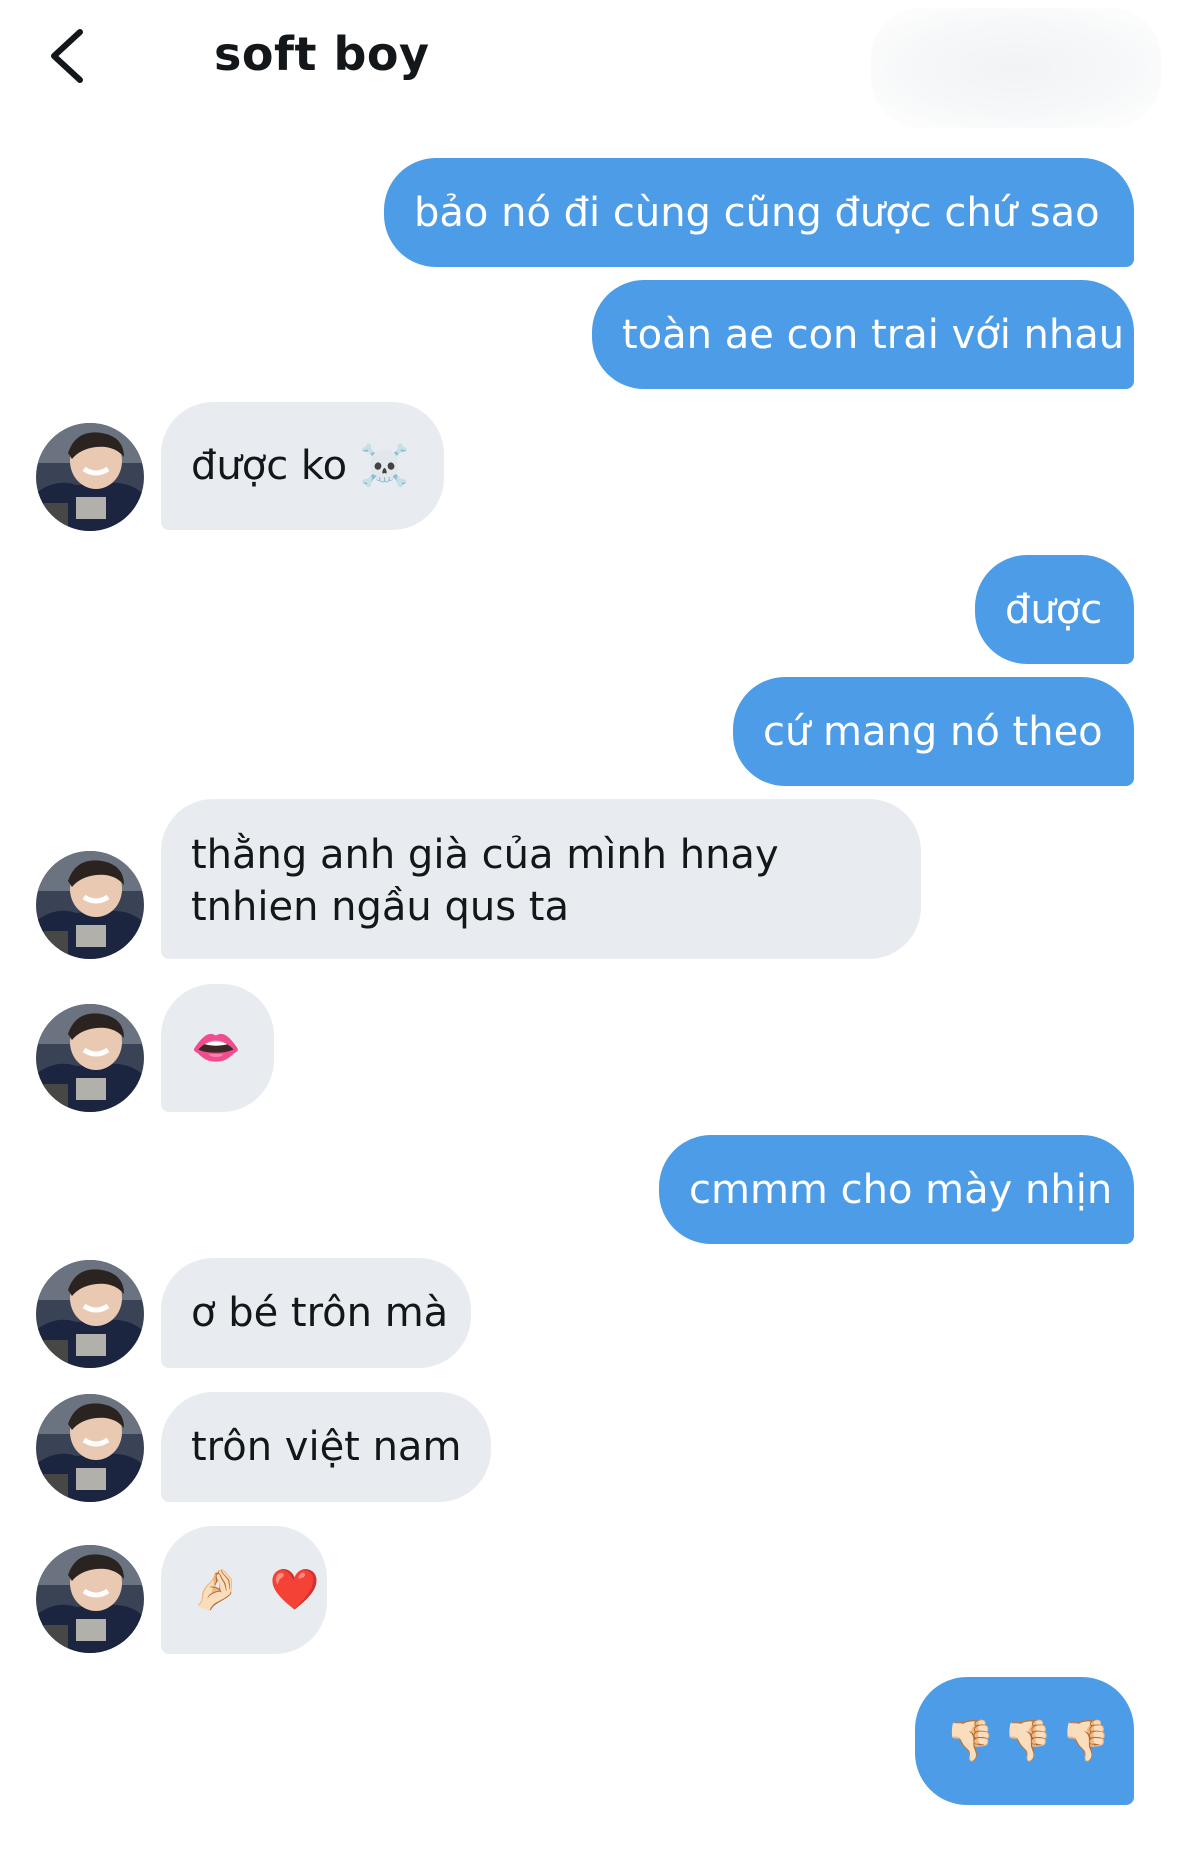 Image resolution: width=1179 pixels, height=1866 pixels. I want to click on message-text: bảo nó đi cùng cũng được chứ sao, so click(757, 212).